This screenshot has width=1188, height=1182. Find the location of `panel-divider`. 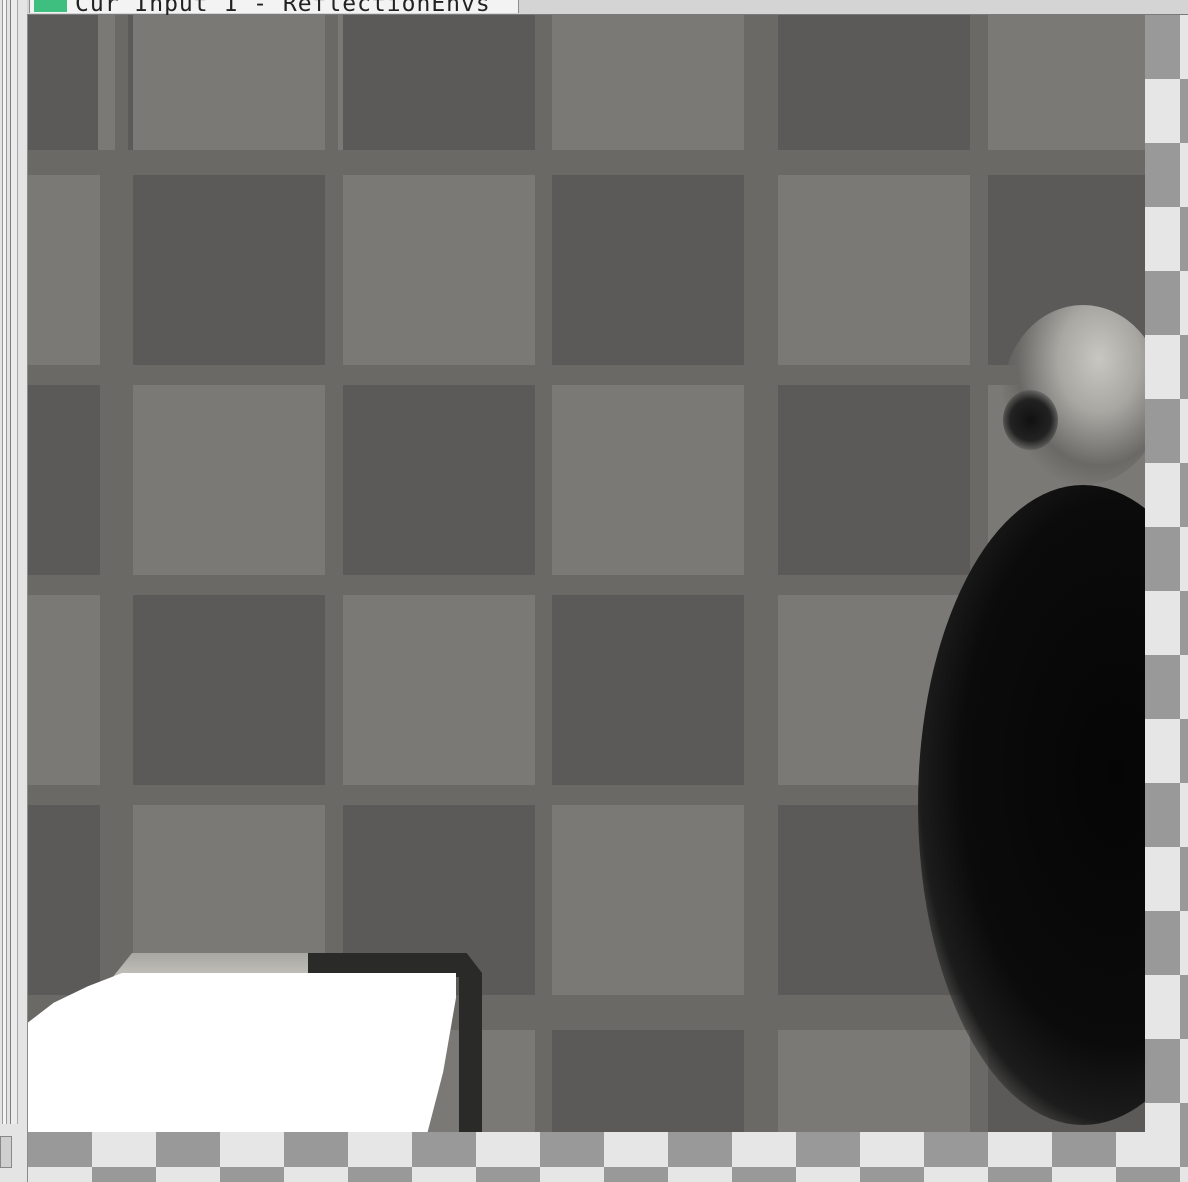

panel-divider is located at coordinates (4, 562).